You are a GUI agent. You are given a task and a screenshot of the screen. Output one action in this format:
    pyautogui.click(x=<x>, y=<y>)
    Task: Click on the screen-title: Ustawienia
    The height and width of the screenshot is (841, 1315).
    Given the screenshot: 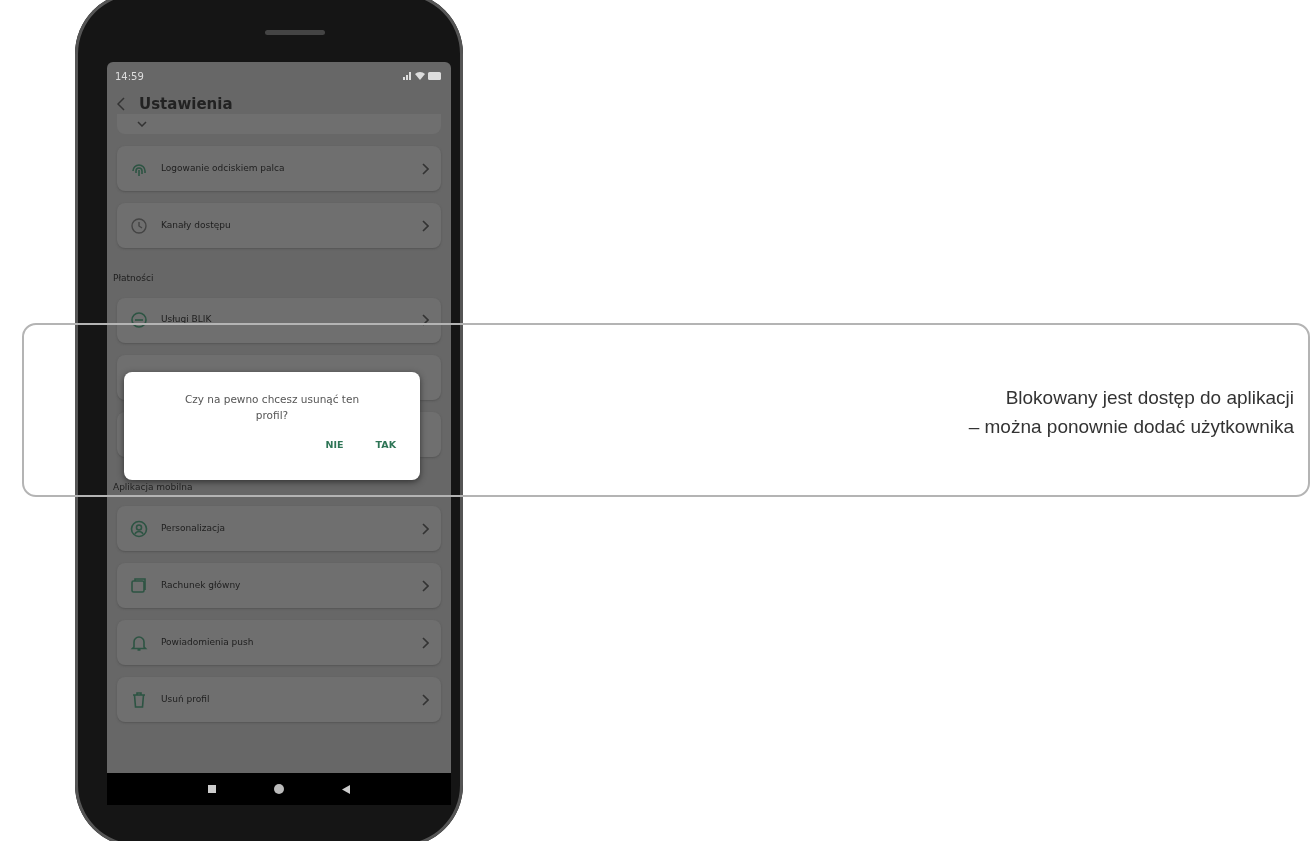 What is the action you would take?
    pyautogui.click(x=186, y=104)
    